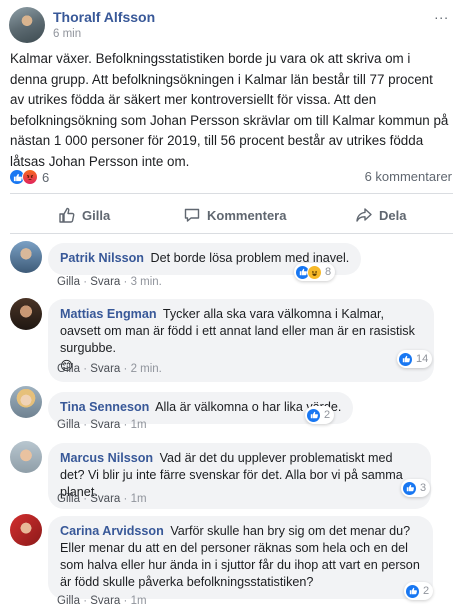  I want to click on comment-timestamp: 2 min., so click(146, 369).